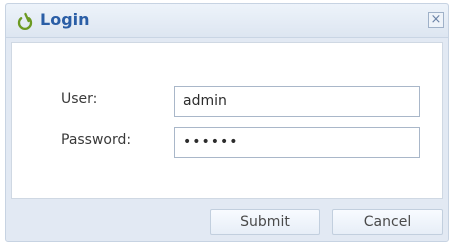 The height and width of the screenshot is (247, 454). I want to click on password-label: Password:, so click(96, 140).